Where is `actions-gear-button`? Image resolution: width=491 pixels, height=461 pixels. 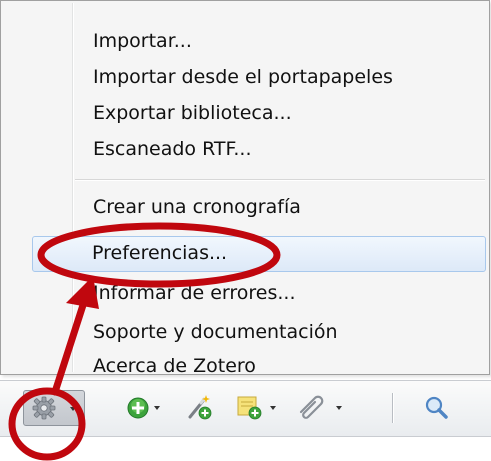
actions-gear-button is located at coordinates (54, 408).